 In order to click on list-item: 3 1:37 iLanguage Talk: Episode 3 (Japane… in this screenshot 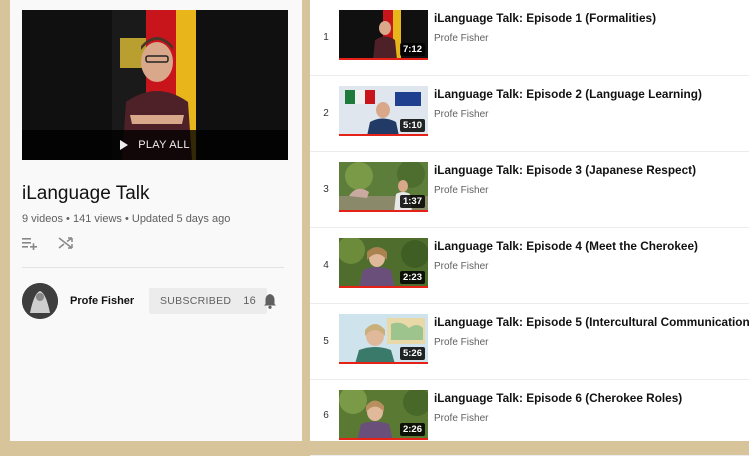, I will do `click(529, 190)`.